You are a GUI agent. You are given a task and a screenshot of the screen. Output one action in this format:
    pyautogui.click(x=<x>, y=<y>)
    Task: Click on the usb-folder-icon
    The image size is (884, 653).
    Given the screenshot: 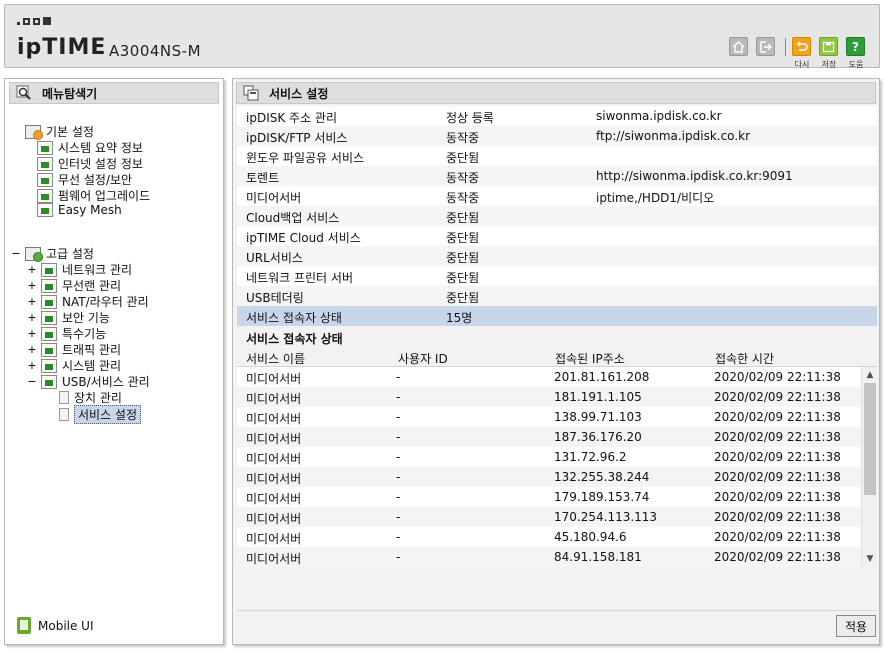 What is the action you would take?
    pyautogui.click(x=49, y=381)
    